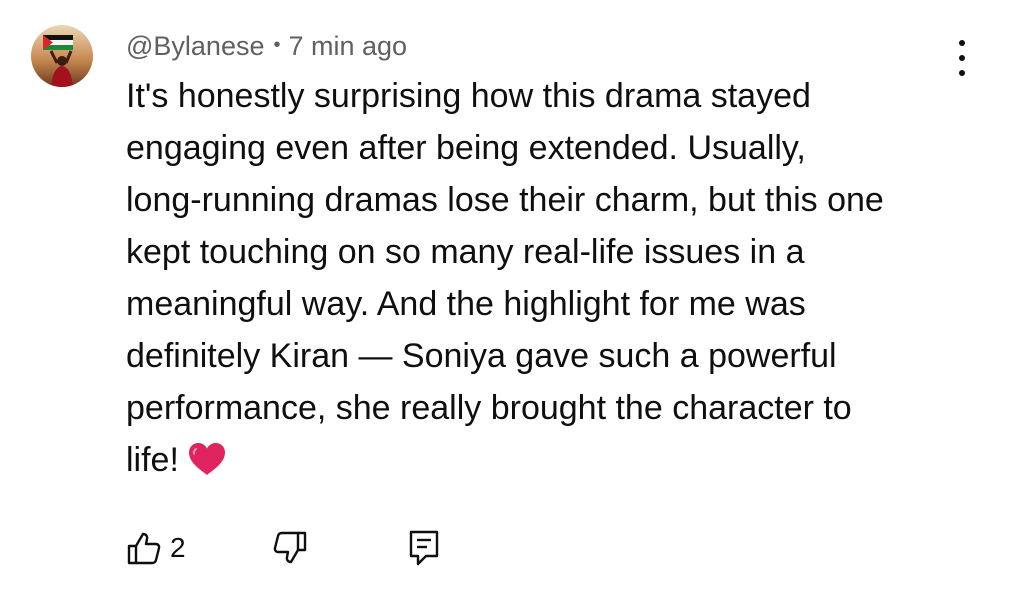 The image size is (1024, 613). I want to click on avatar, so click(62, 56).